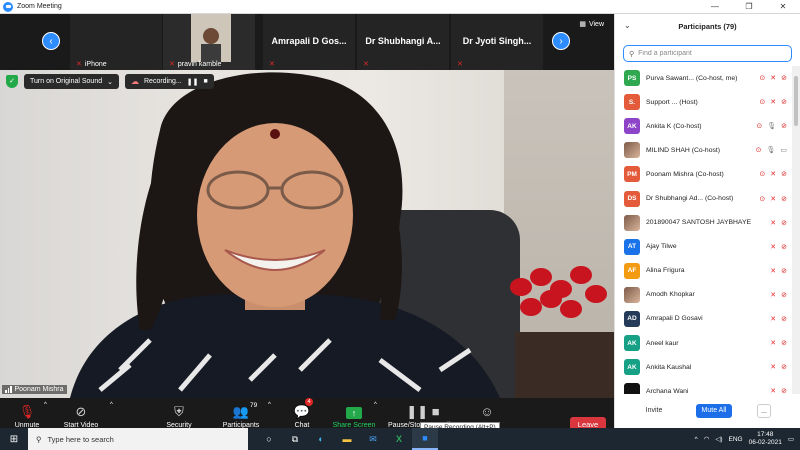 This screenshot has width=800, height=450. I want to click on avatar: PM, so click(632, 174).